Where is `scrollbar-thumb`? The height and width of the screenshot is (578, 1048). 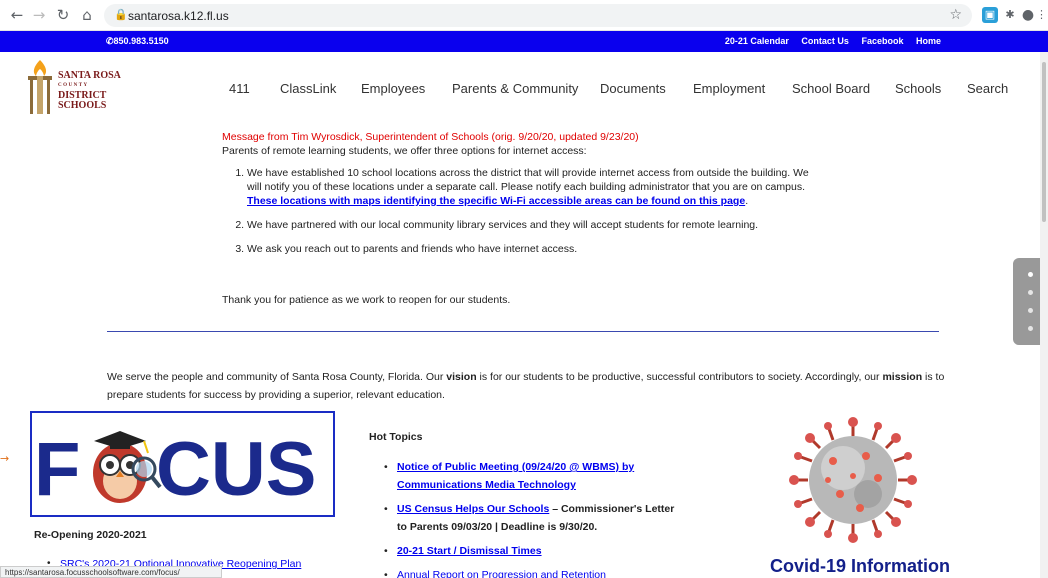
scrollbar-thumb is located at coordinates (1044, 142).